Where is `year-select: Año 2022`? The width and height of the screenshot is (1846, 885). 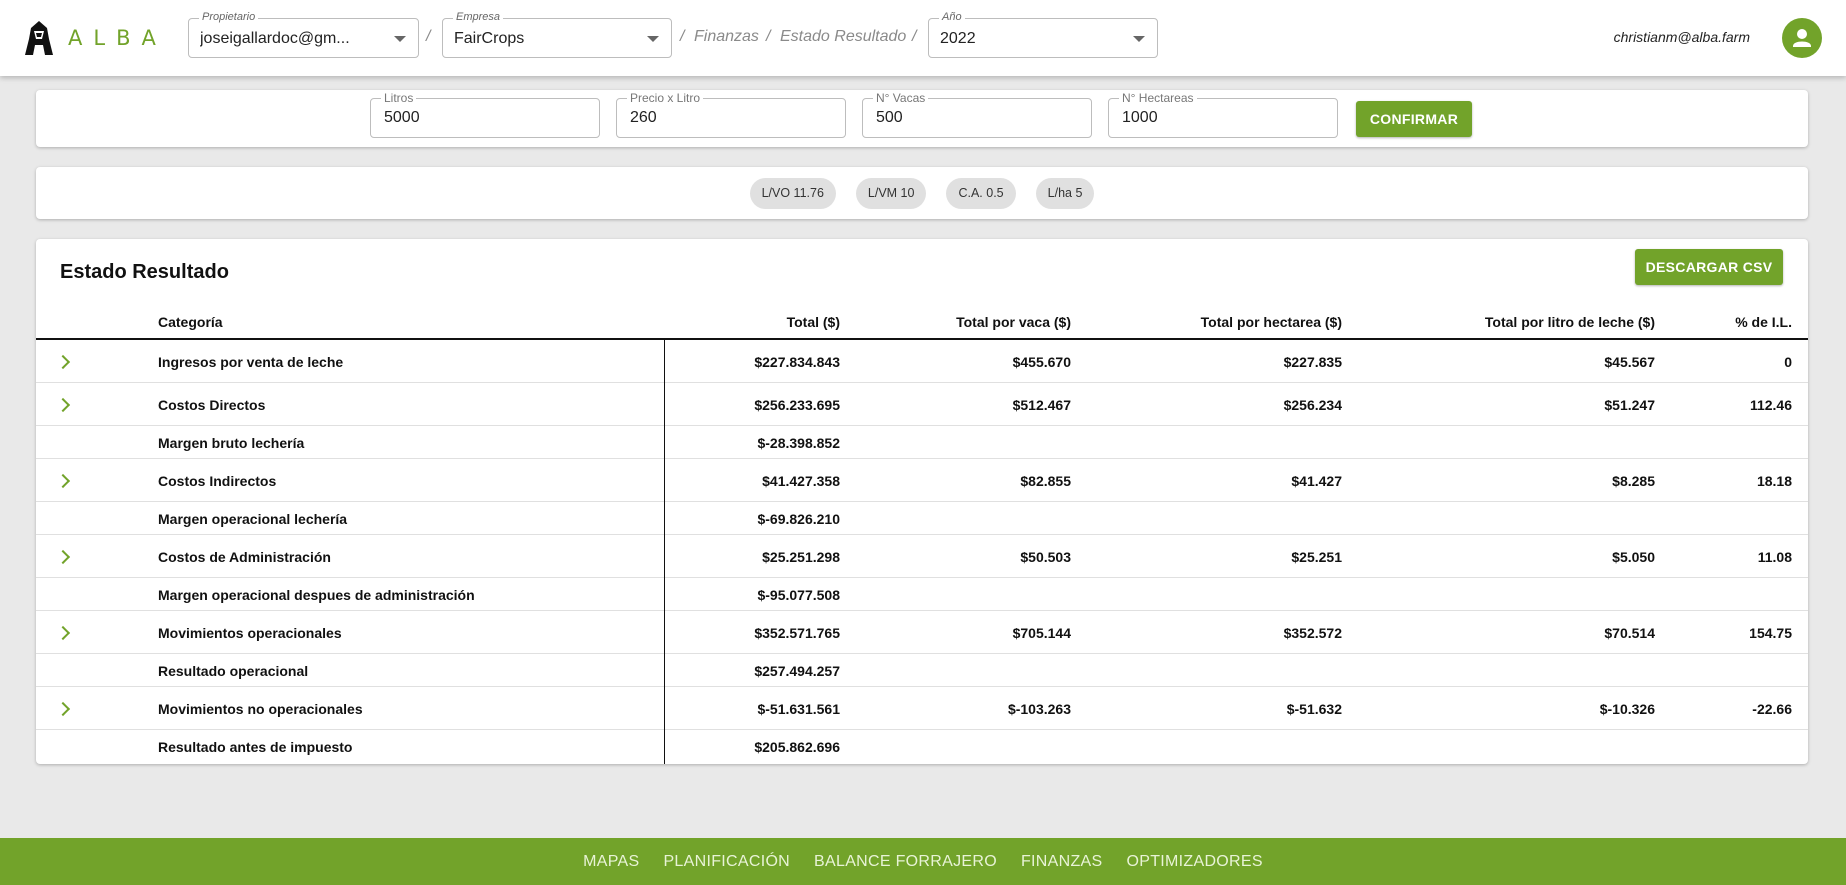
year-select: Año 2022 is located at coordinates (1043, 34).